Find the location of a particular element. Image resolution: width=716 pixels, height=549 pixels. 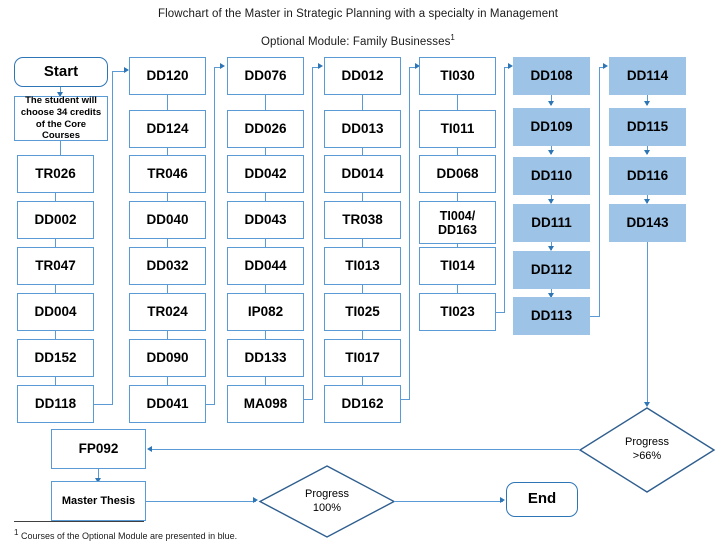

node-column-6-4: DD112 is located at coordinates (551, 270).